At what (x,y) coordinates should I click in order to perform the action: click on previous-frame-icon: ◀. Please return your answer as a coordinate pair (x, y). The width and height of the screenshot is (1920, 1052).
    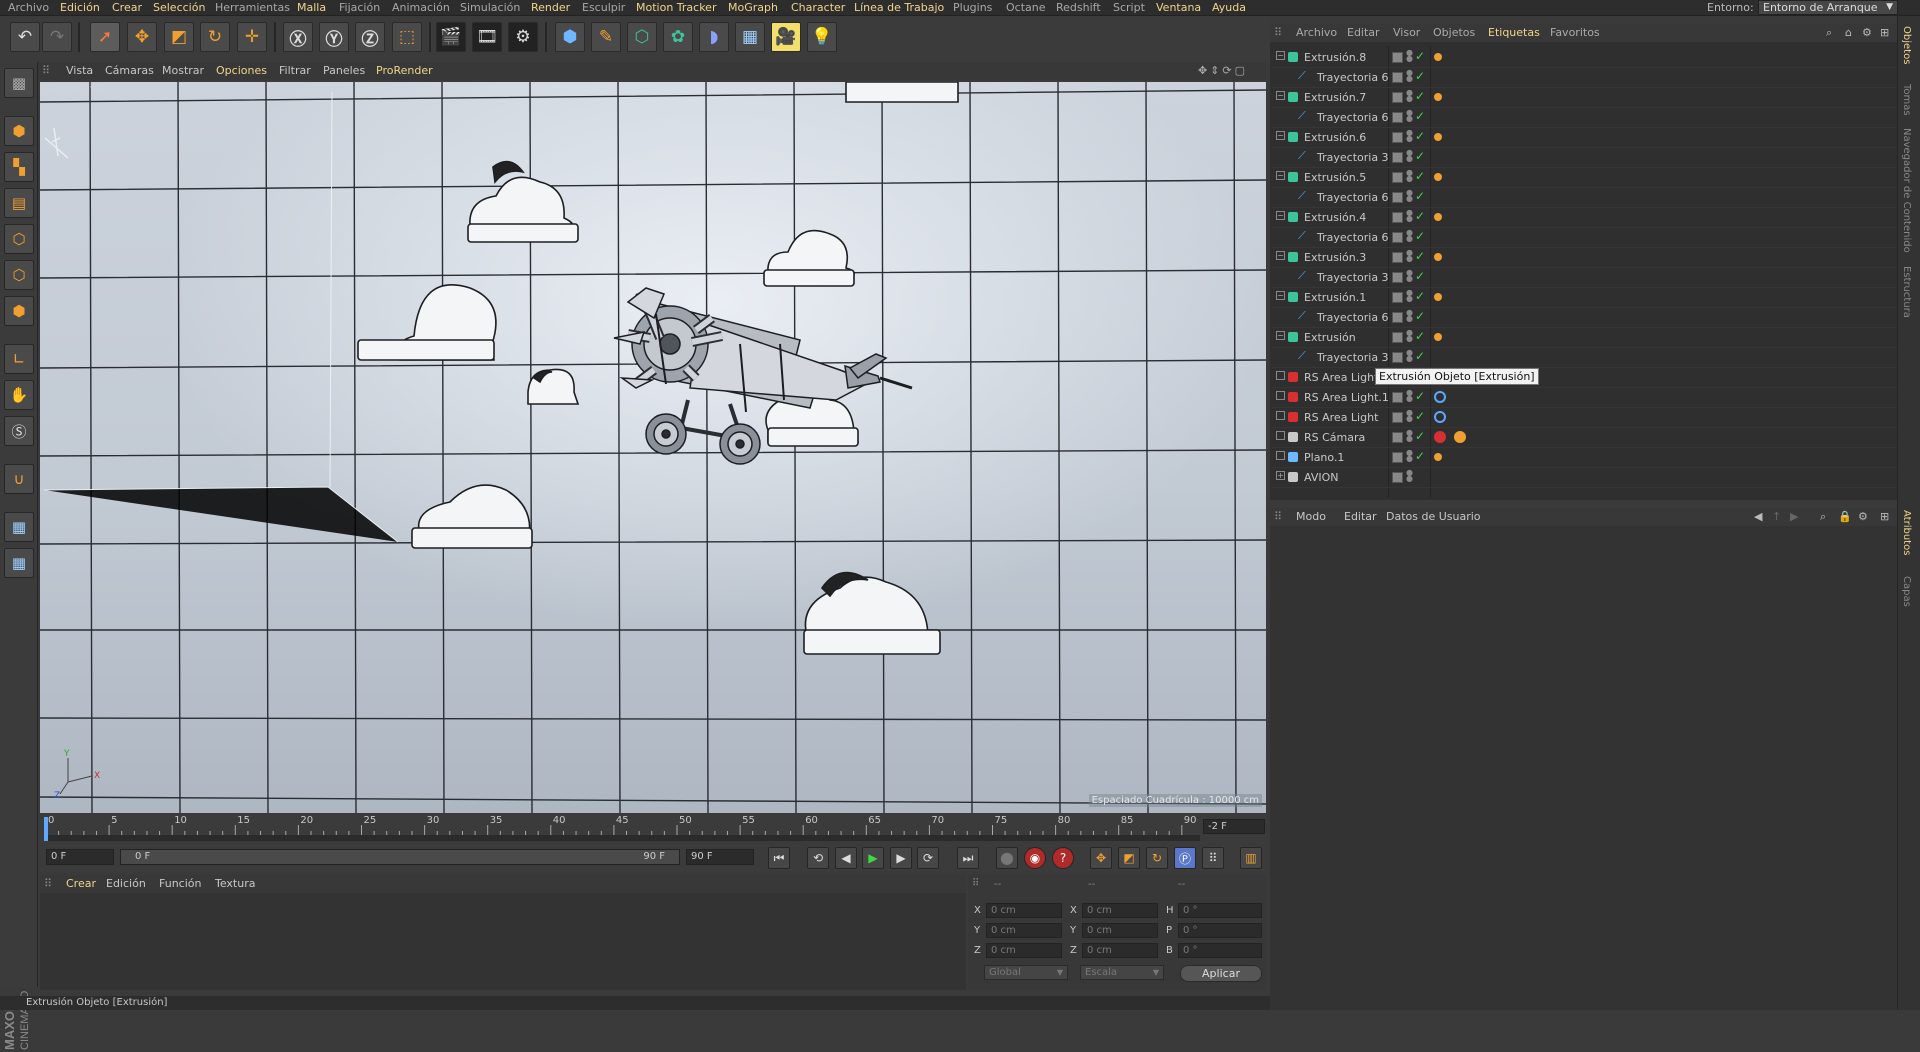
    Looking at the image, I should click on (846, 858).